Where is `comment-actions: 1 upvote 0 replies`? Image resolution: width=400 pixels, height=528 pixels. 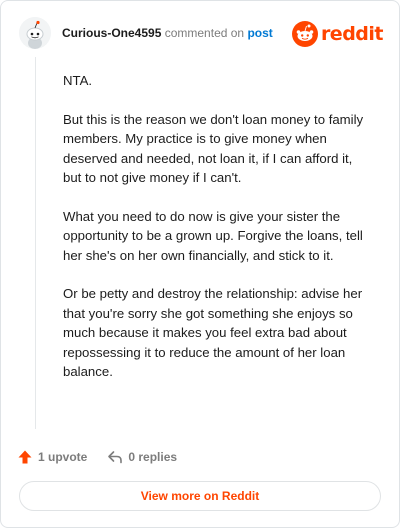
comment-actions: 1 upvote 0 replies is located at coordinates (97, 457).